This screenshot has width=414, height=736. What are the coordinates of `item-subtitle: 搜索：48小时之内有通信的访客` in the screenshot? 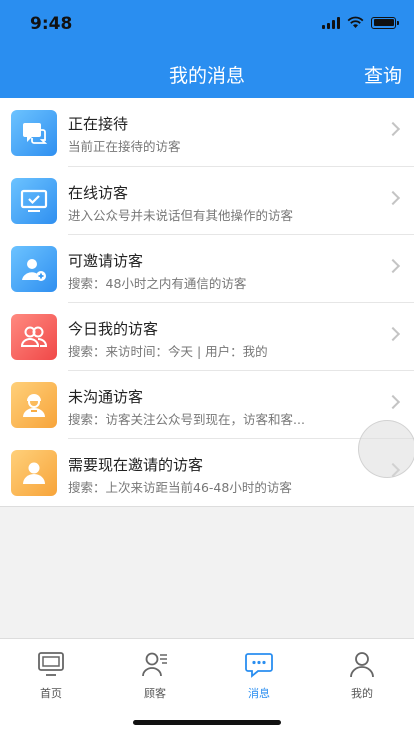 It's located at (157, 283).